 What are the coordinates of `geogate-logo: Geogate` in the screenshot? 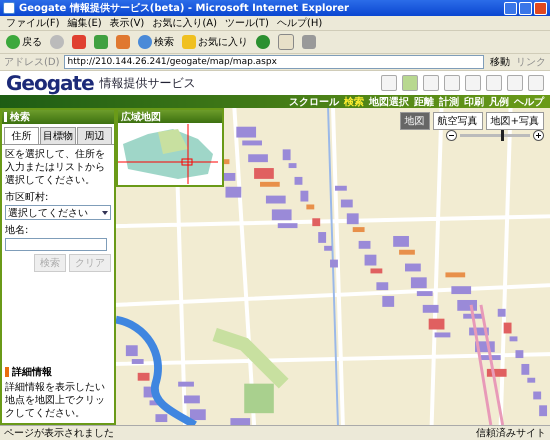 It's located at (50, 83).